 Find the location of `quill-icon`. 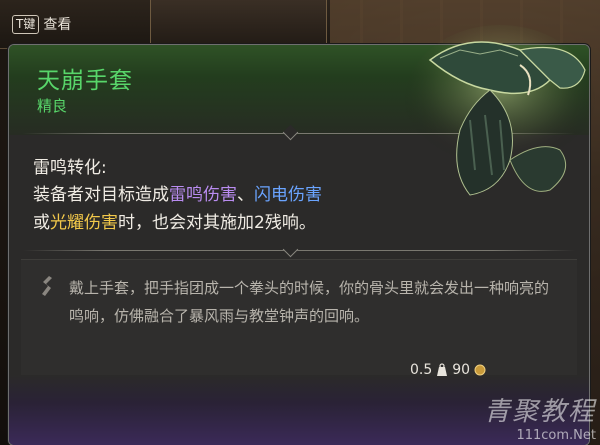

quill-icon is located at coordinates (47, 286).